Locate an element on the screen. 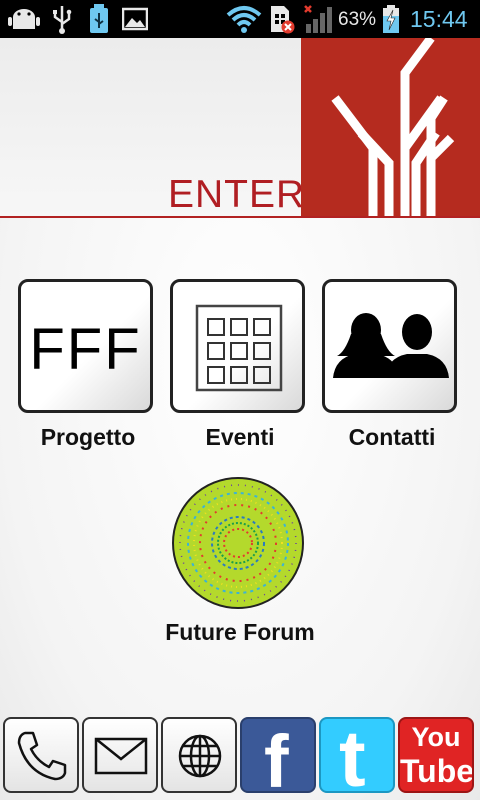 The height and width of the screenshot is (800, 480). calendar-grid-icon is located at coordinates (239, 348).